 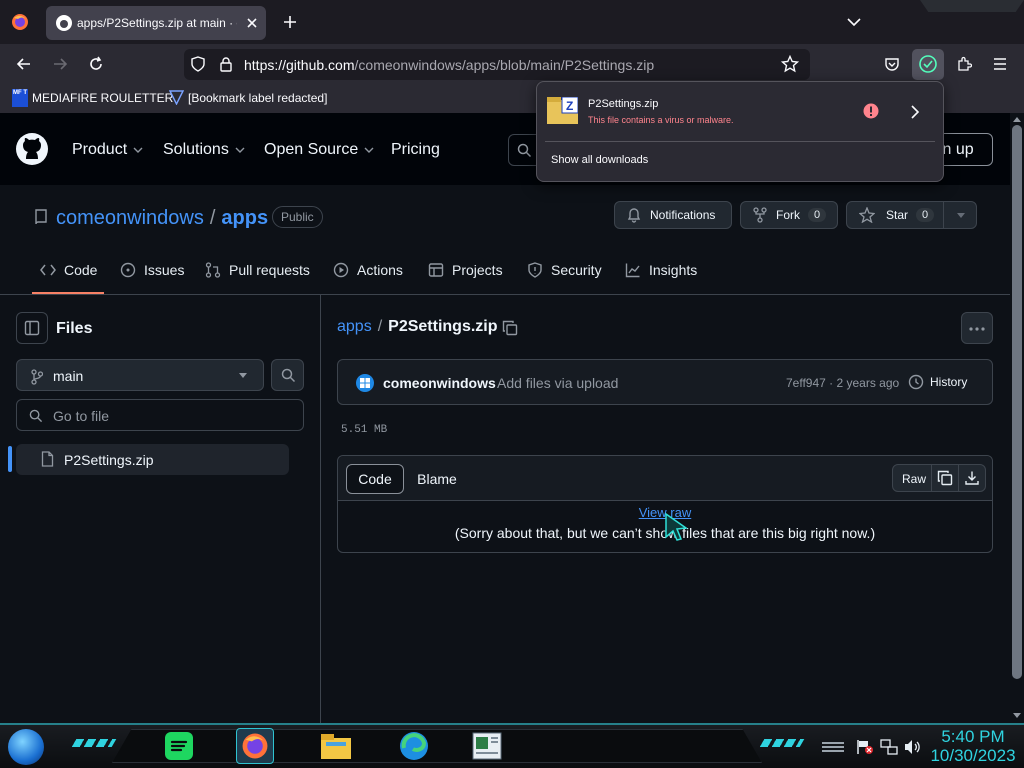 What do you see at coordinates (164, 270) in the screenshot?
I see `tab-label: Issues` at bounding box center [164, 270].